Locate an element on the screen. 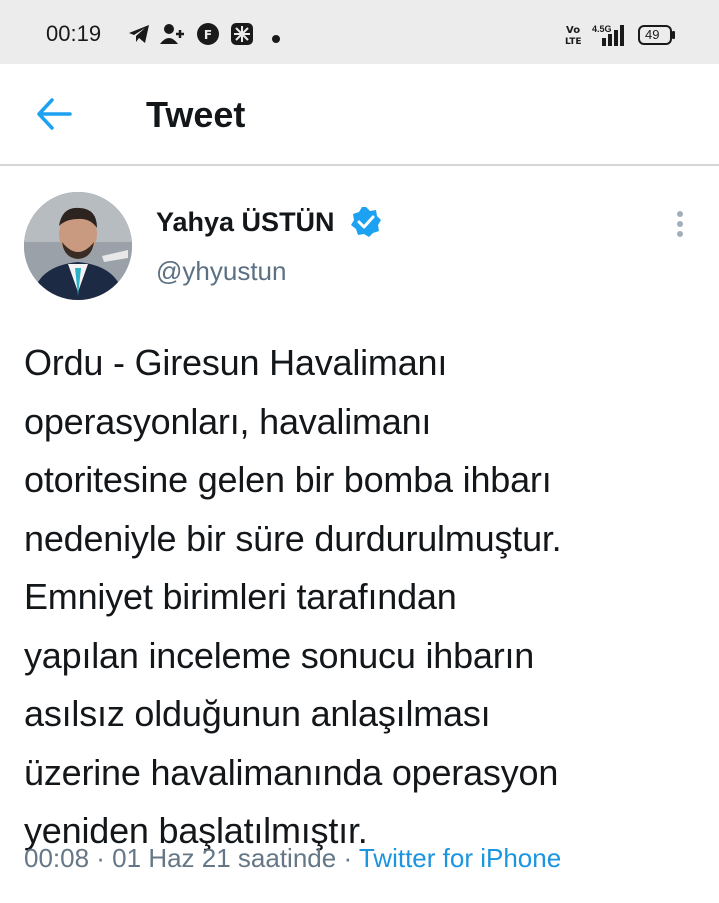  avatar is located at coordinates (78, 246).